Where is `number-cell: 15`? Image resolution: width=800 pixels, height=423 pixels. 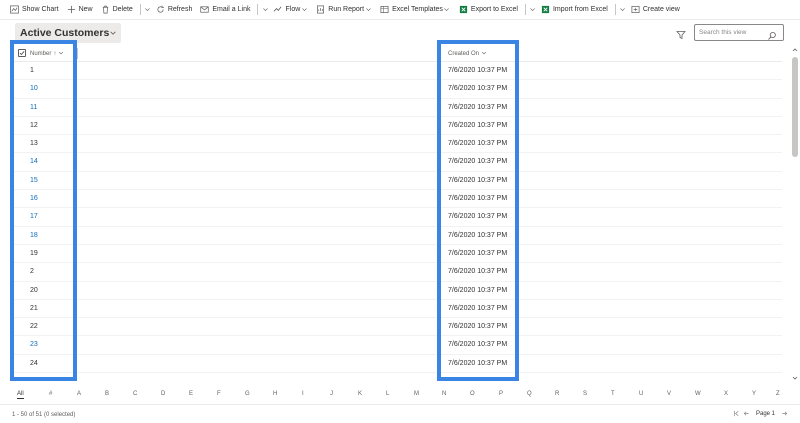 number-cell: 15 is located at coordinates (34, 180).